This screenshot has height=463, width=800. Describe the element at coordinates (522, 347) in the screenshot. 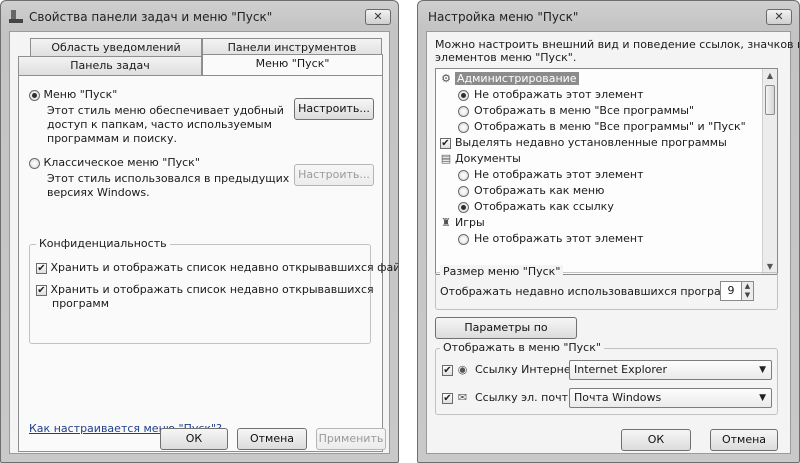

I see `show-group-title: Отображать в меню "Пуск"` at that location.